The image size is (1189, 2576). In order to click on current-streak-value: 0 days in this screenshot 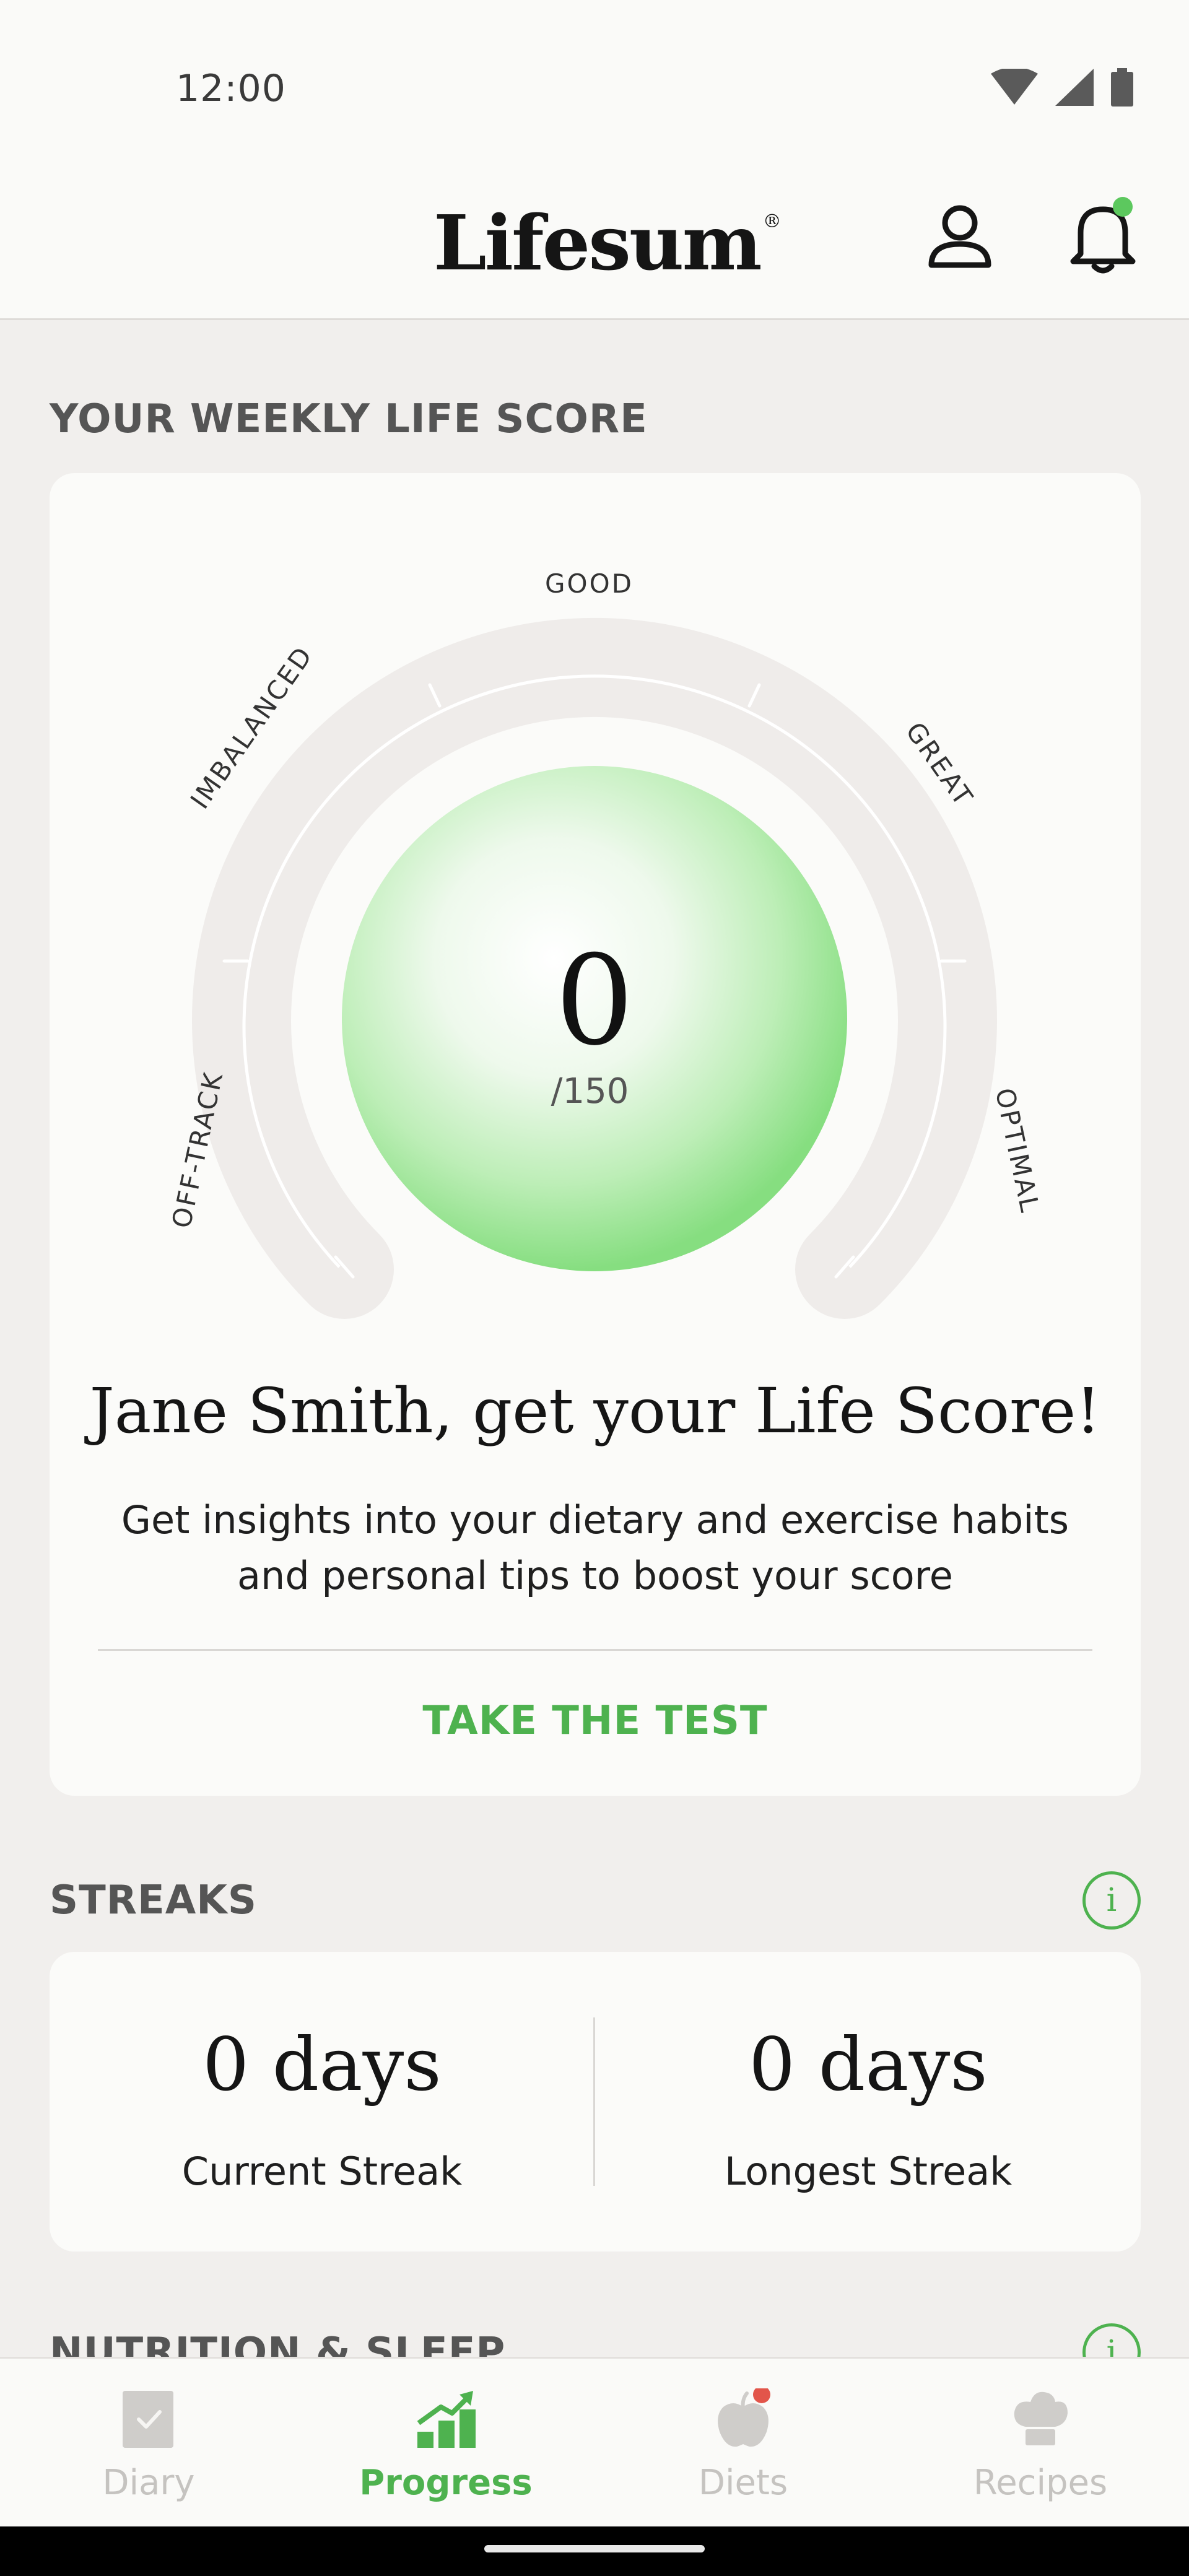, I will do `click(322, 2064)`.